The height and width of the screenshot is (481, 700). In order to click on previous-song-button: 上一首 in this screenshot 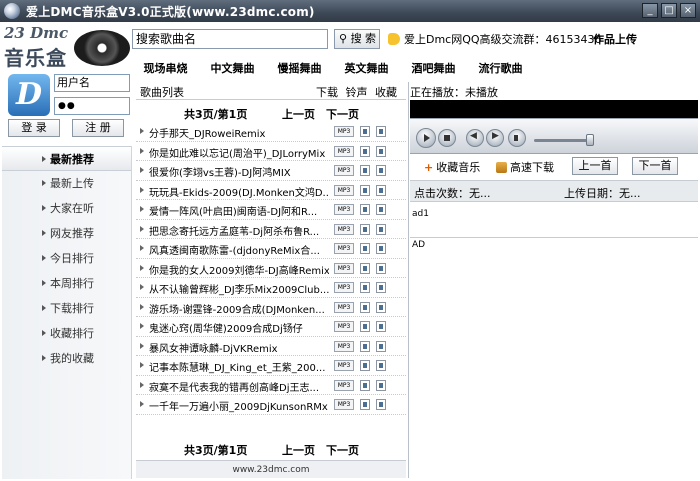, I will do `click(595, 166)`.